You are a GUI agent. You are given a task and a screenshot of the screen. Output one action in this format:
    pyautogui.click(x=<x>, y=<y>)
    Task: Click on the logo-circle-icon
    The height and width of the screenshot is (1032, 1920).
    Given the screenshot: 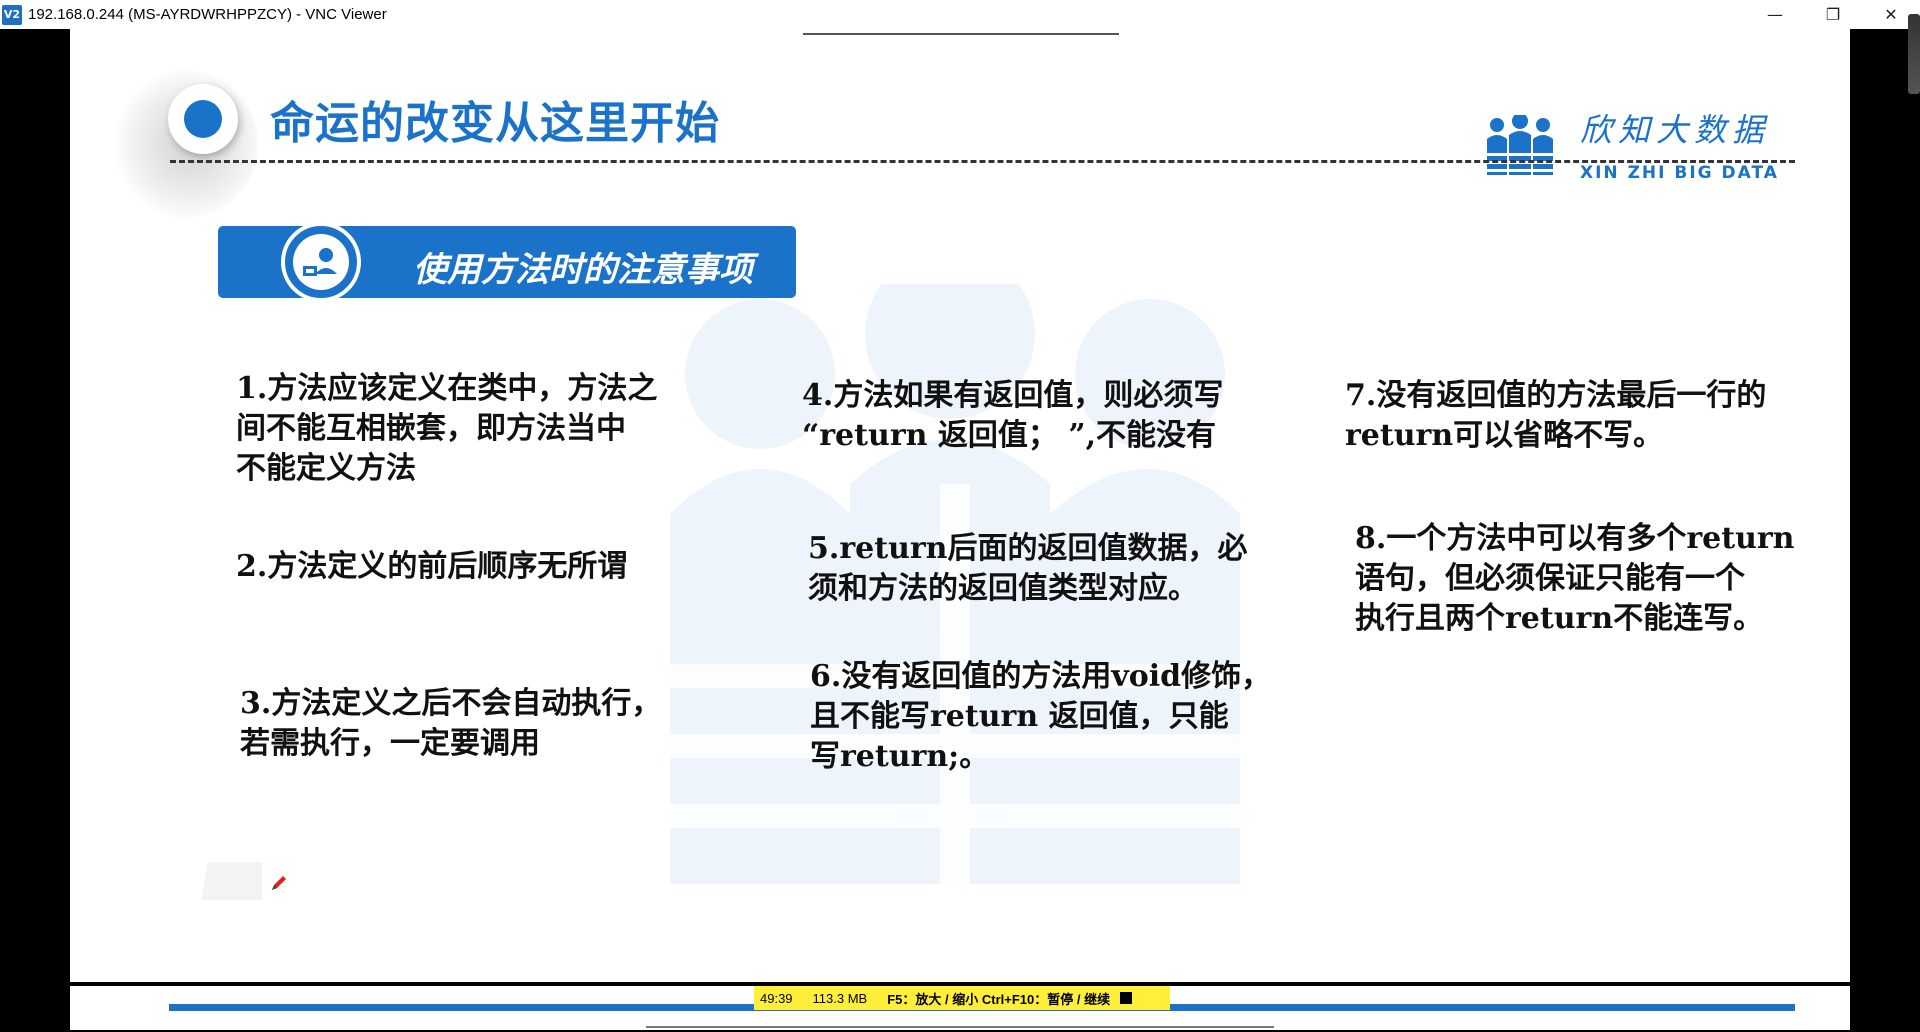 What is the action you would take?
    pyautogui.click(x=203, y=119)
    